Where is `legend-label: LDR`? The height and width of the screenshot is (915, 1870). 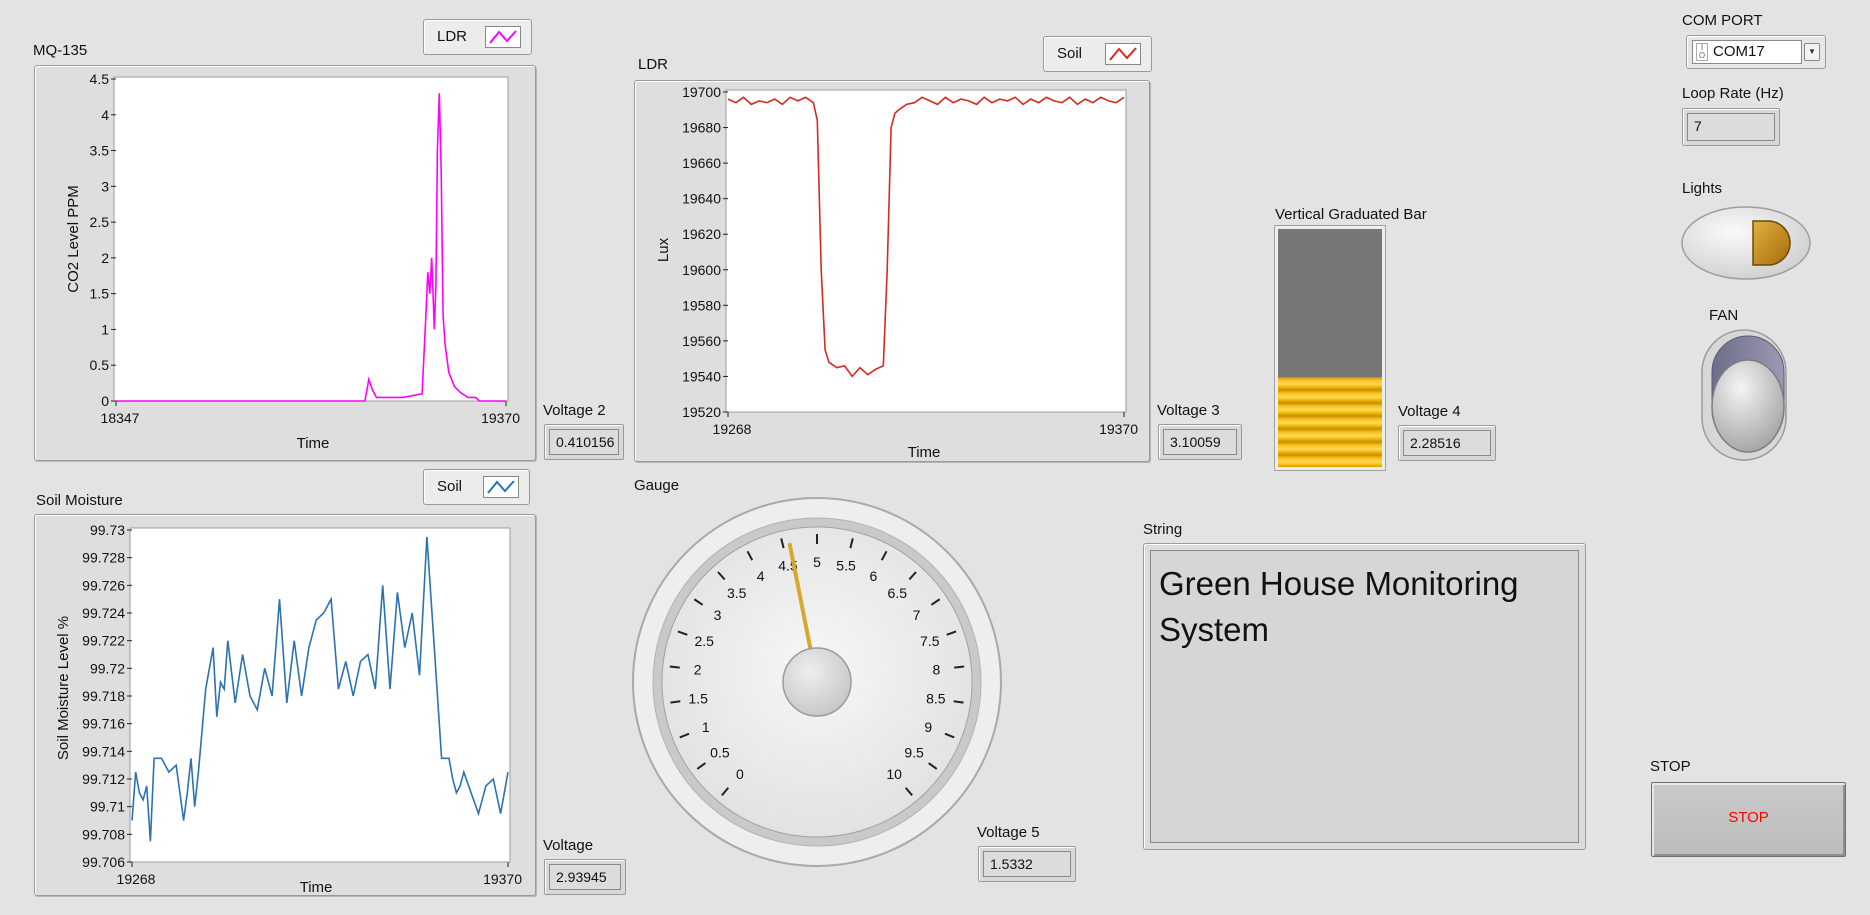 legend-label: LDR is located at coordinates (452, 36).